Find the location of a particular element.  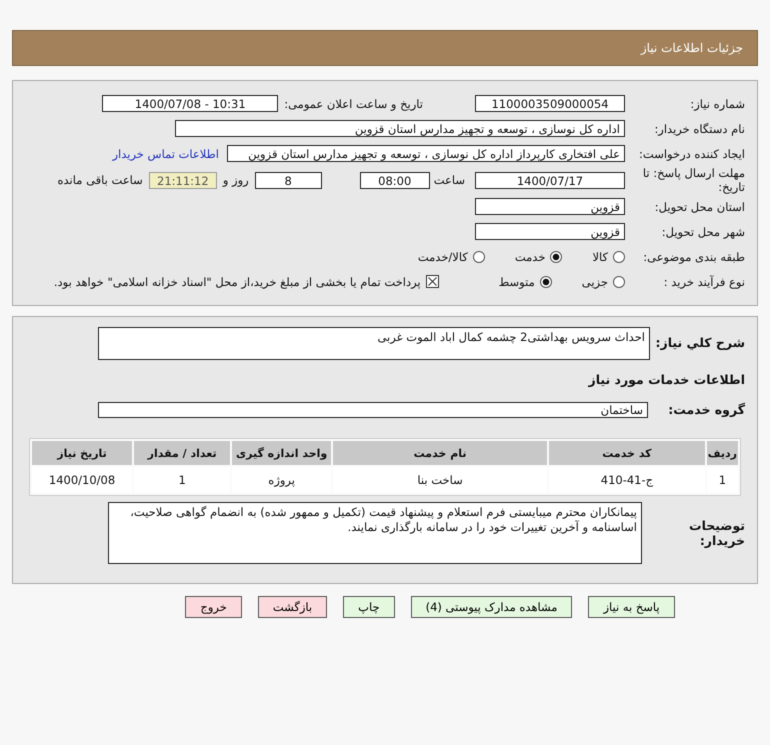

table-cell: پروژه is located at coordinates (282, 480).